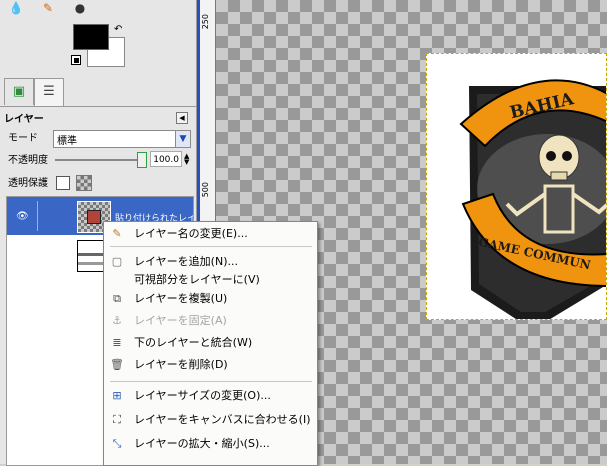 Image resolution: width=607 pixels, height=466 pixels. I want to click on lock-alpha-checkbox, so click(63, 183).